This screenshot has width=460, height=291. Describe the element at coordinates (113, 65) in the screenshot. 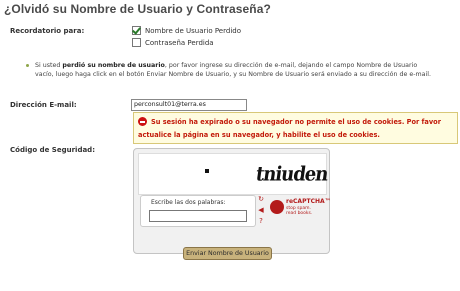

I see `info-bold: perdió su nombre de usuario` at that location.